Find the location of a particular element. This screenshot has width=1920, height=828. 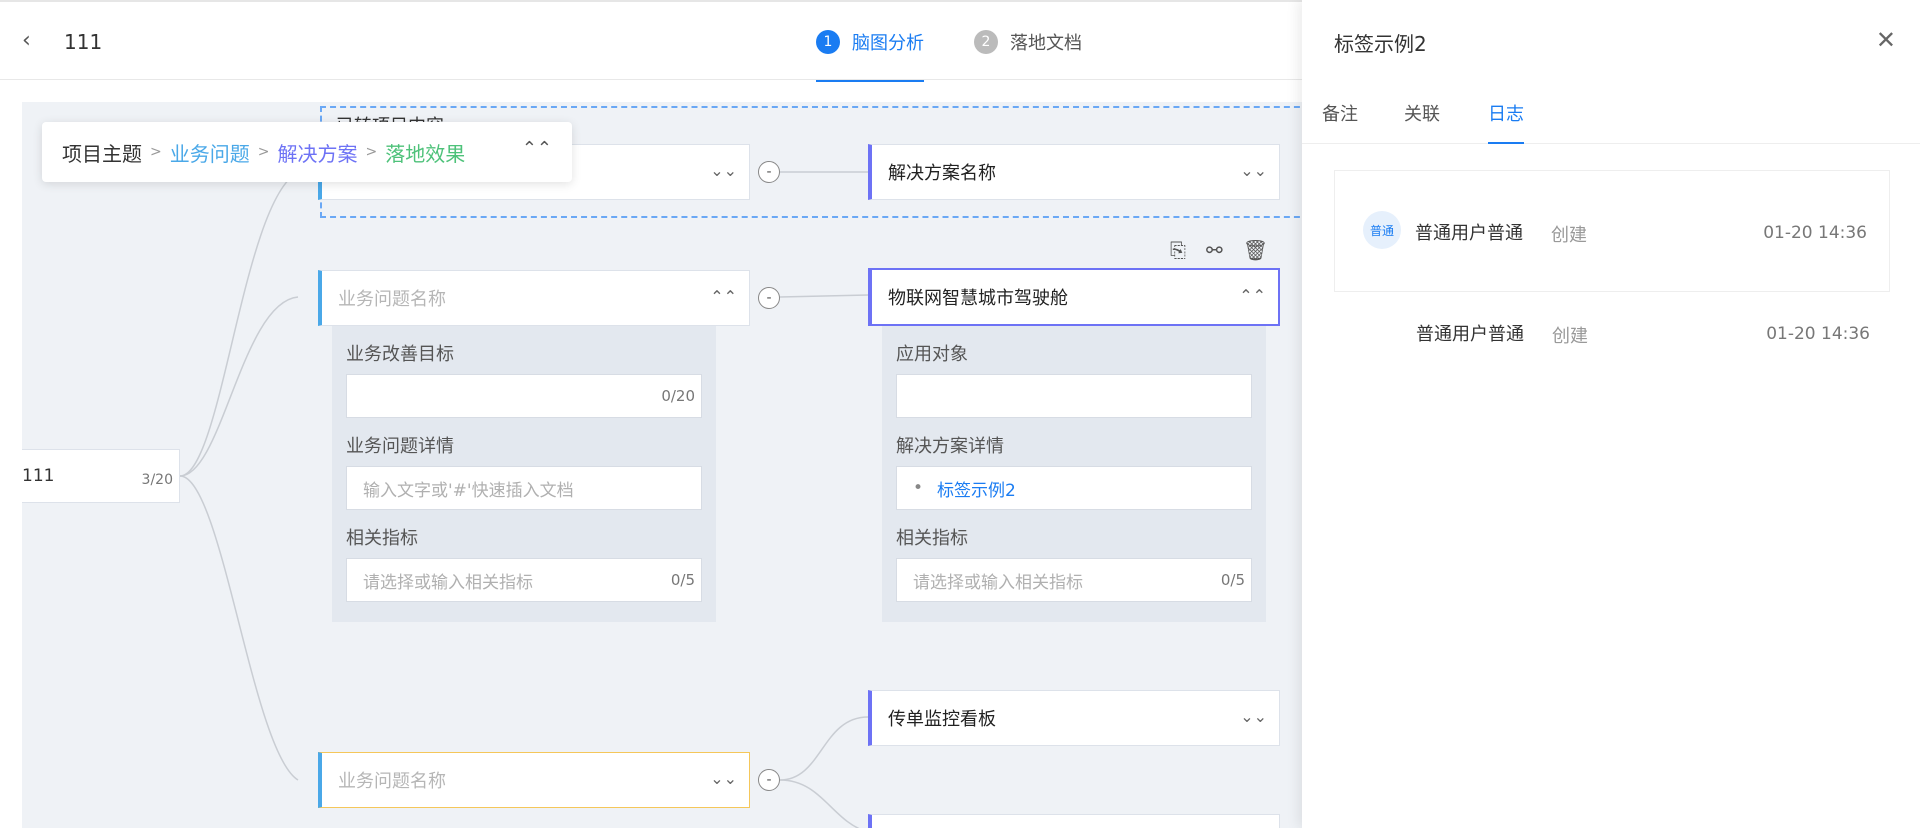

details-input: 输入文字或'#'快速插入文档 is located at coordinates (524, 488).